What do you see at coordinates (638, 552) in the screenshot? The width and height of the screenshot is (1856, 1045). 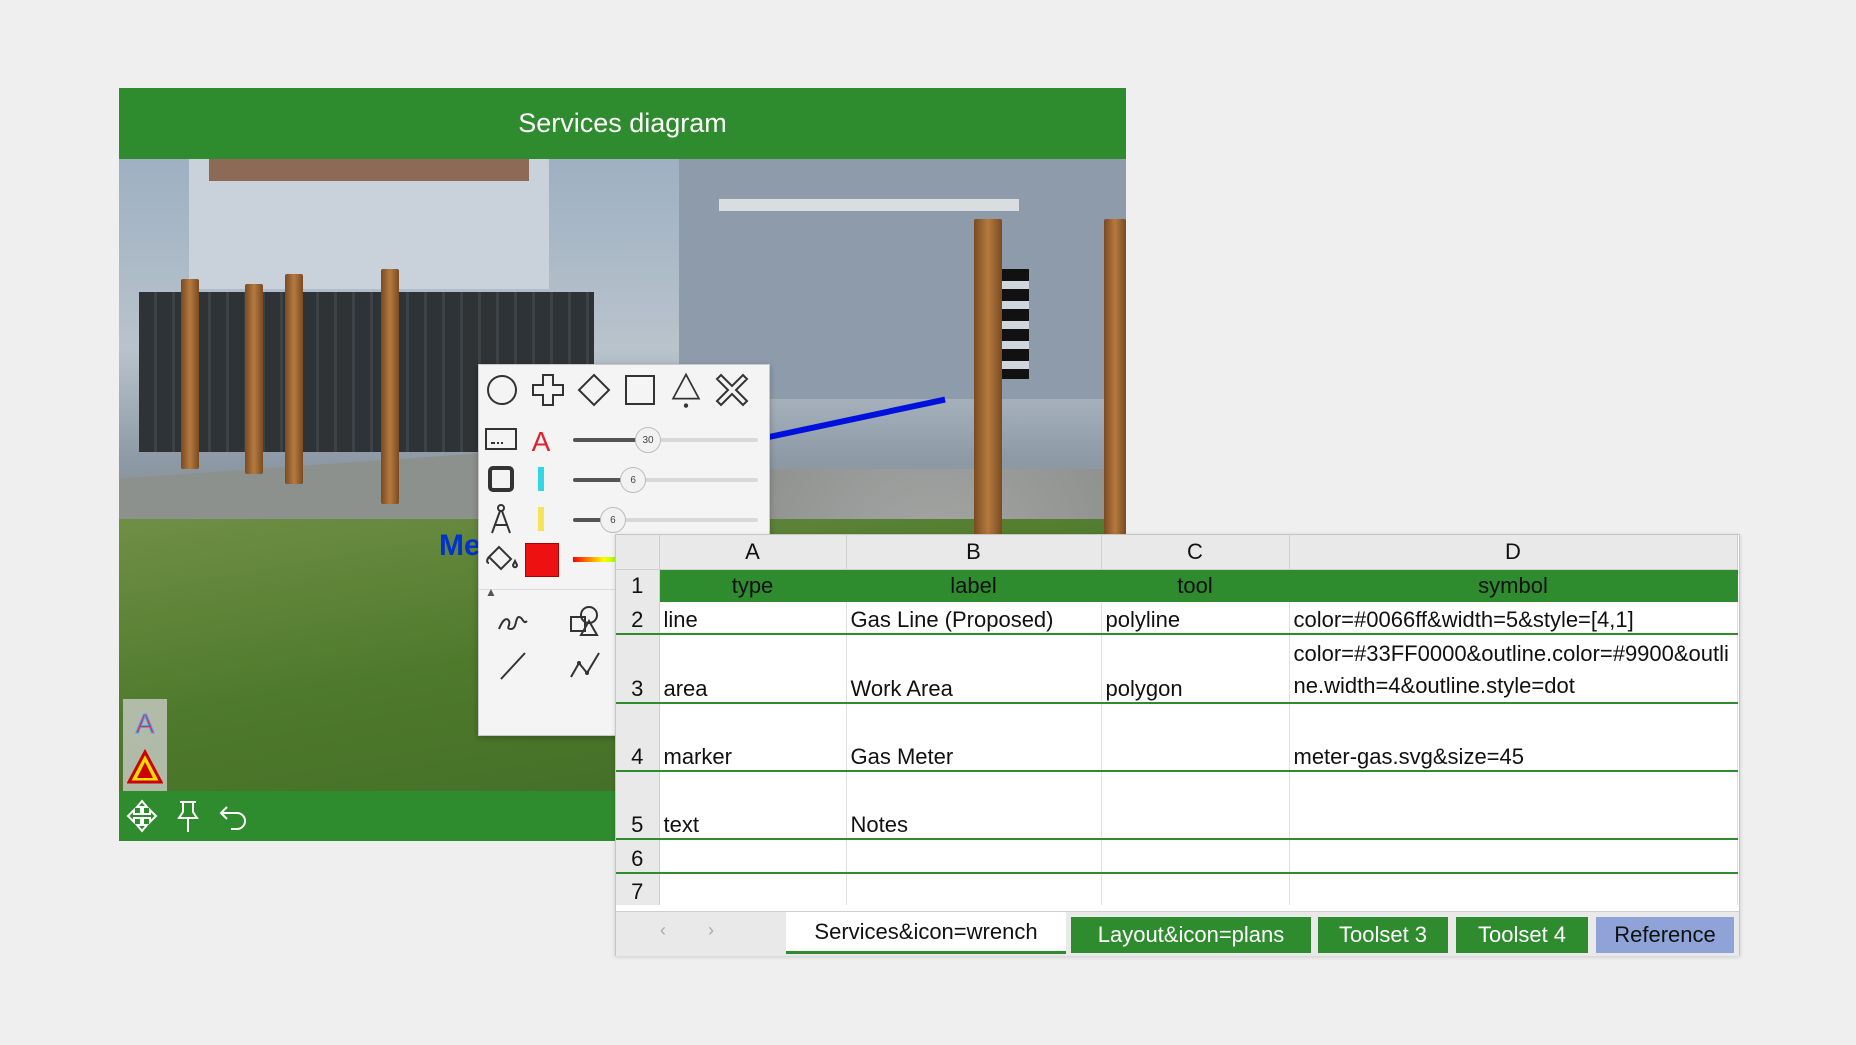 I see `select-all-corner` at bounding box center [638, 552].